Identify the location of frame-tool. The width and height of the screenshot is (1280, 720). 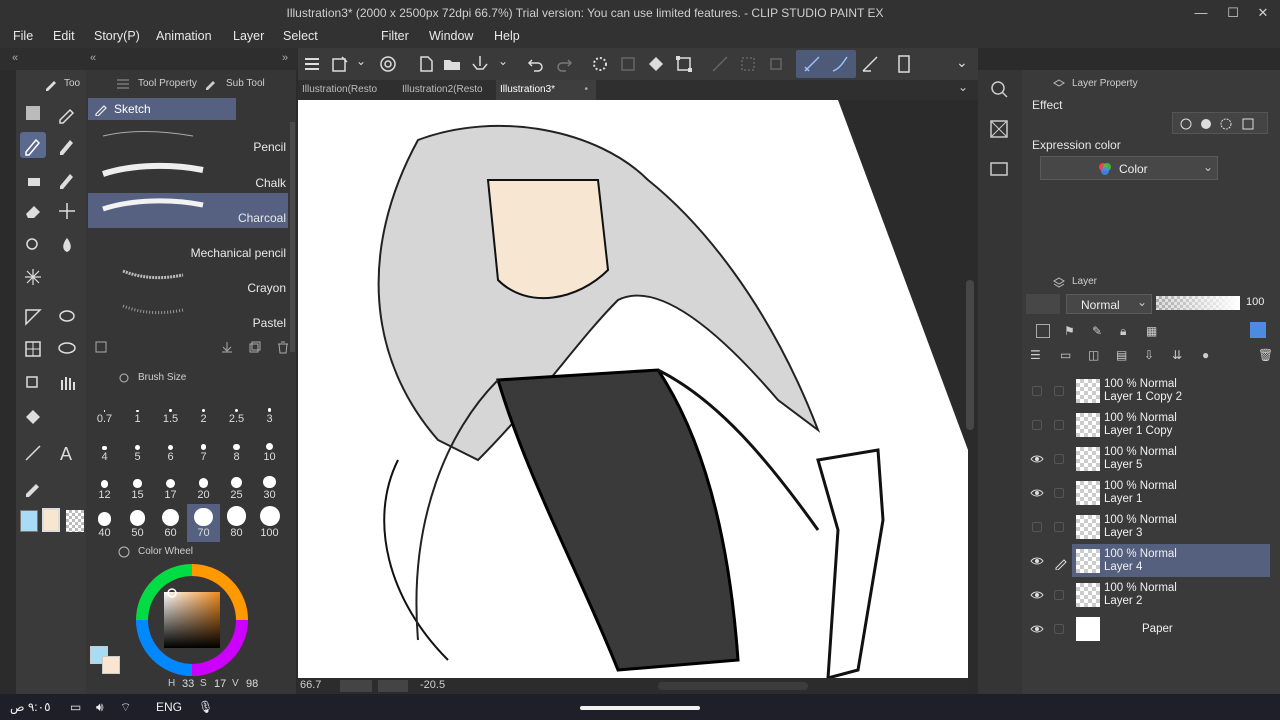
(33, 349).